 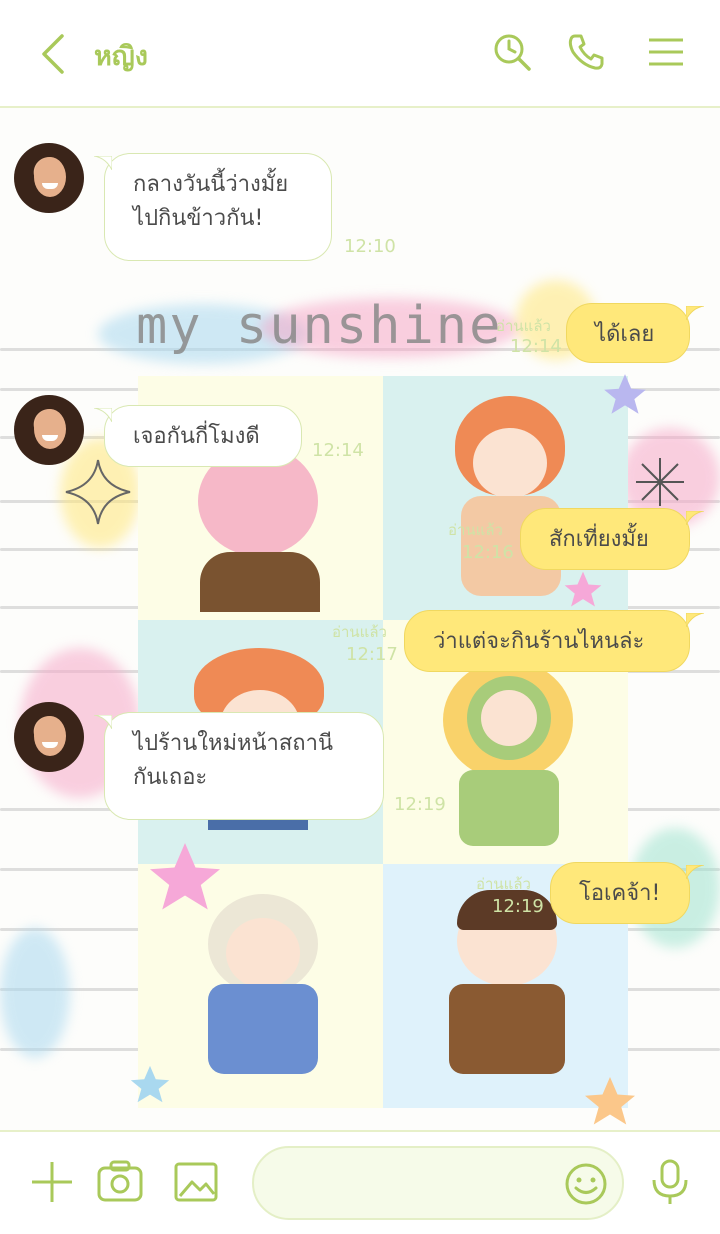 I want to click on pastel-blob, so click(x=35, y=993).